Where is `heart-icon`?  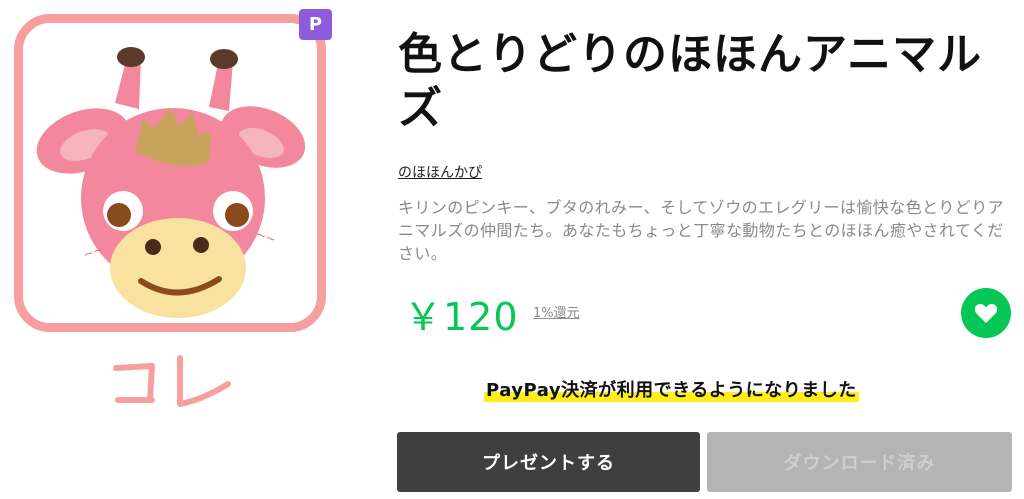
heart-icon is located at coordinates (986, 313).